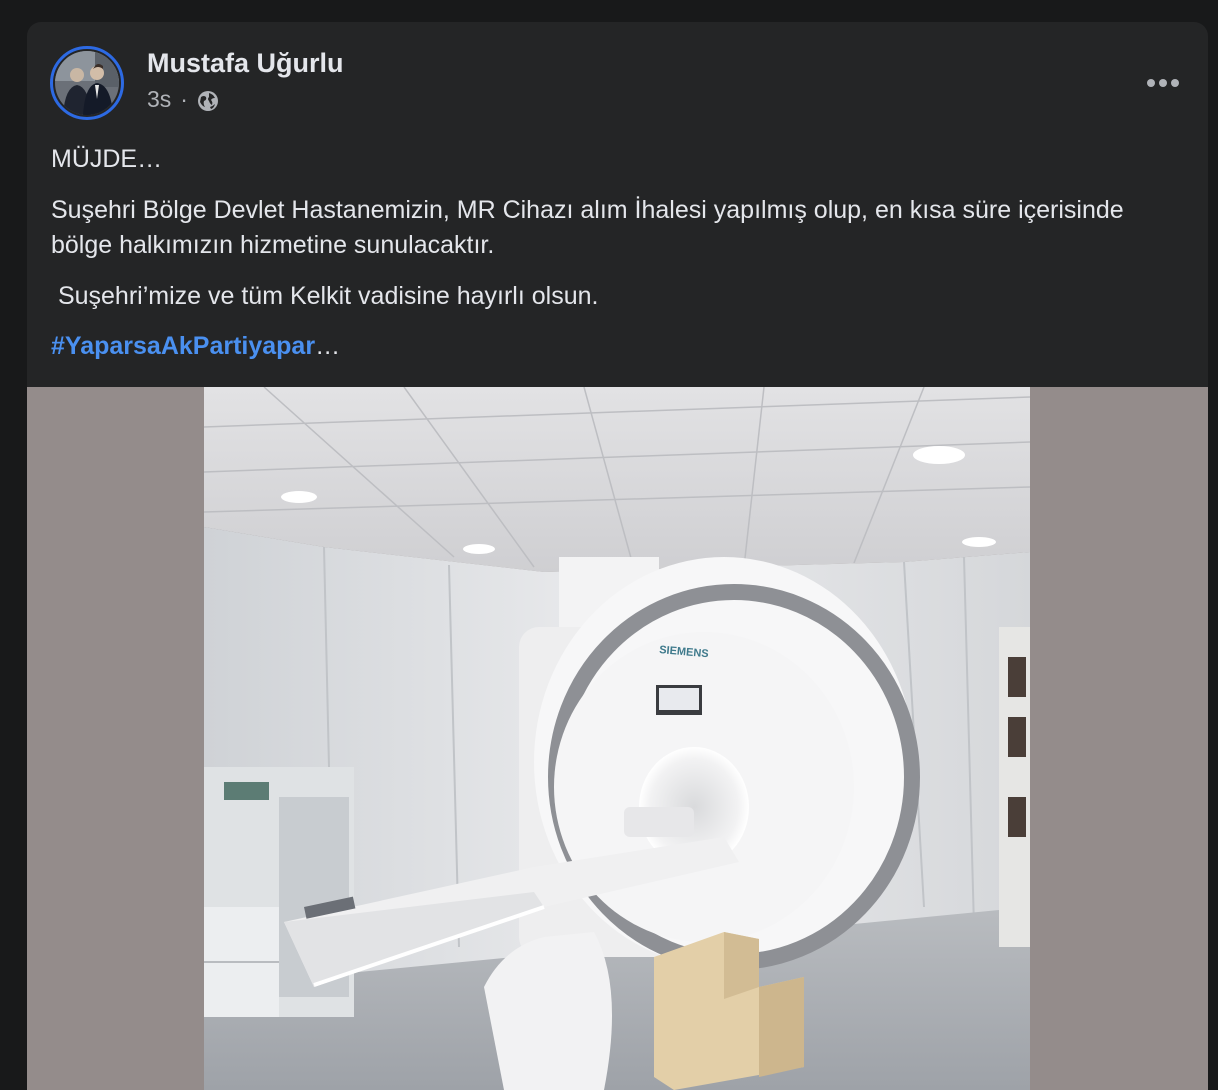  I want to click on post-meta: 3s ·, so click(183, 99).